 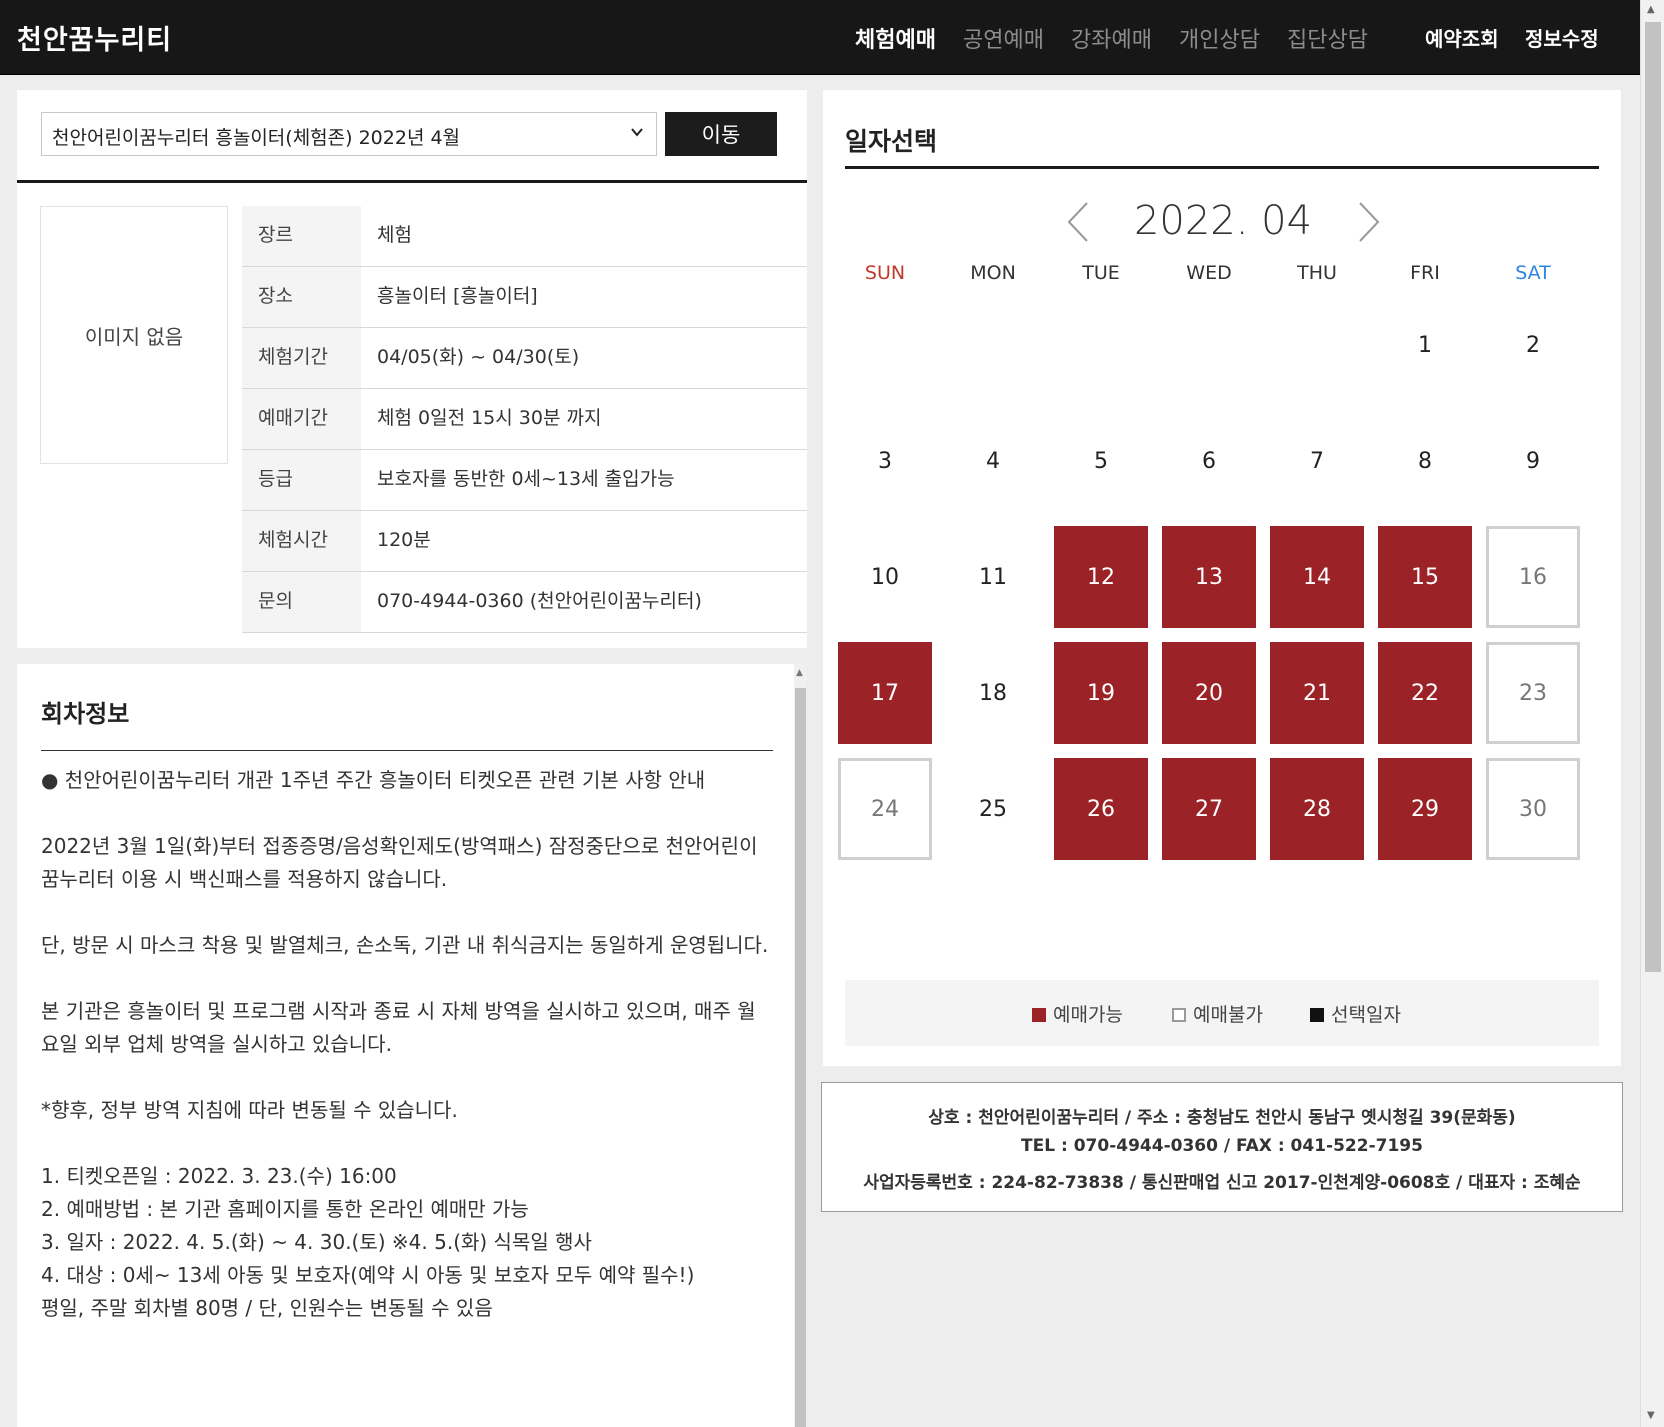 What do you see at coordinates (301, 419) in the screenshot?
I see `info-label: 예매기간` at bounding box center [301, 419].